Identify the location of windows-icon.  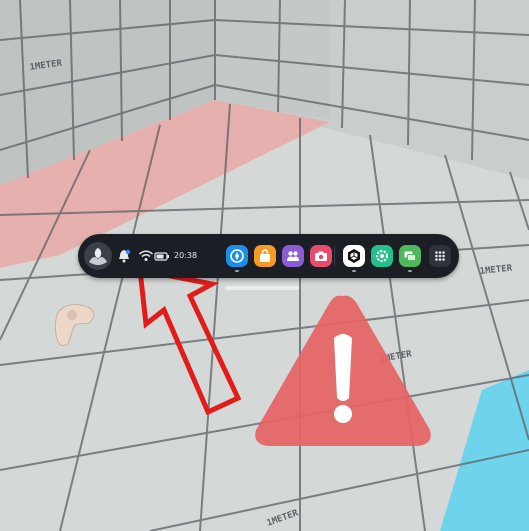
(410, 256).